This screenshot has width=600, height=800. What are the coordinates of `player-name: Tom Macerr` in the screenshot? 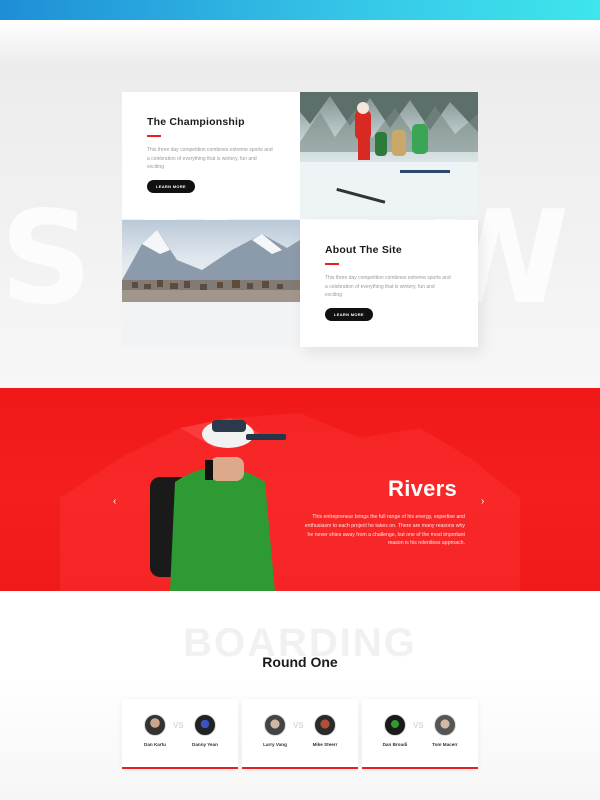 It's located at (445, 744).